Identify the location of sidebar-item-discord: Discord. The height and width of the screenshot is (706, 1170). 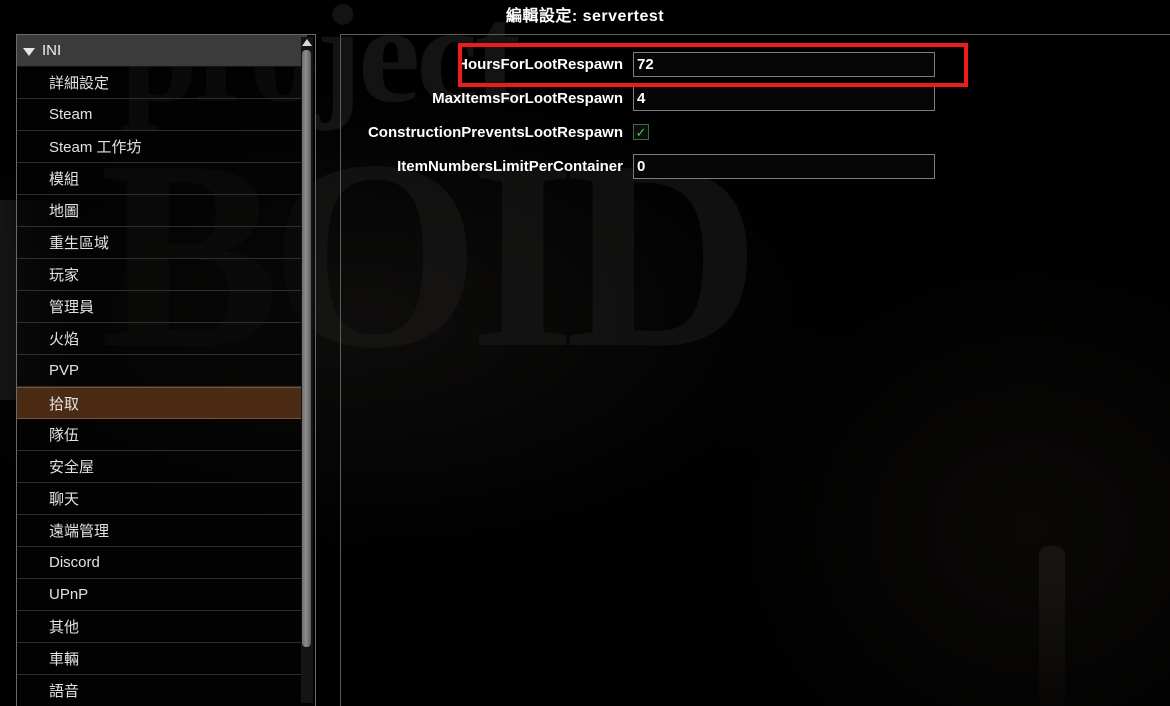
(162, 563).